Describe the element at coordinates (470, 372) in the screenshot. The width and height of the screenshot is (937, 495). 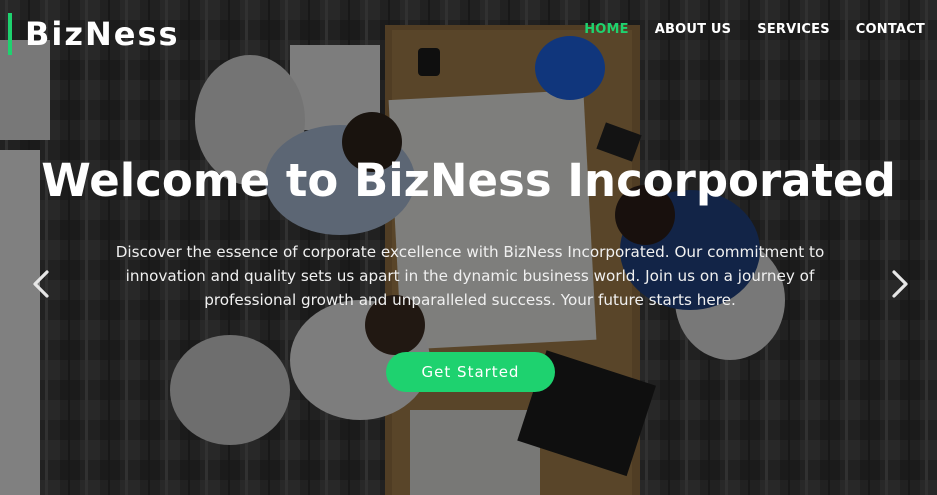
I see `get-started-button: Get Started` at that location.